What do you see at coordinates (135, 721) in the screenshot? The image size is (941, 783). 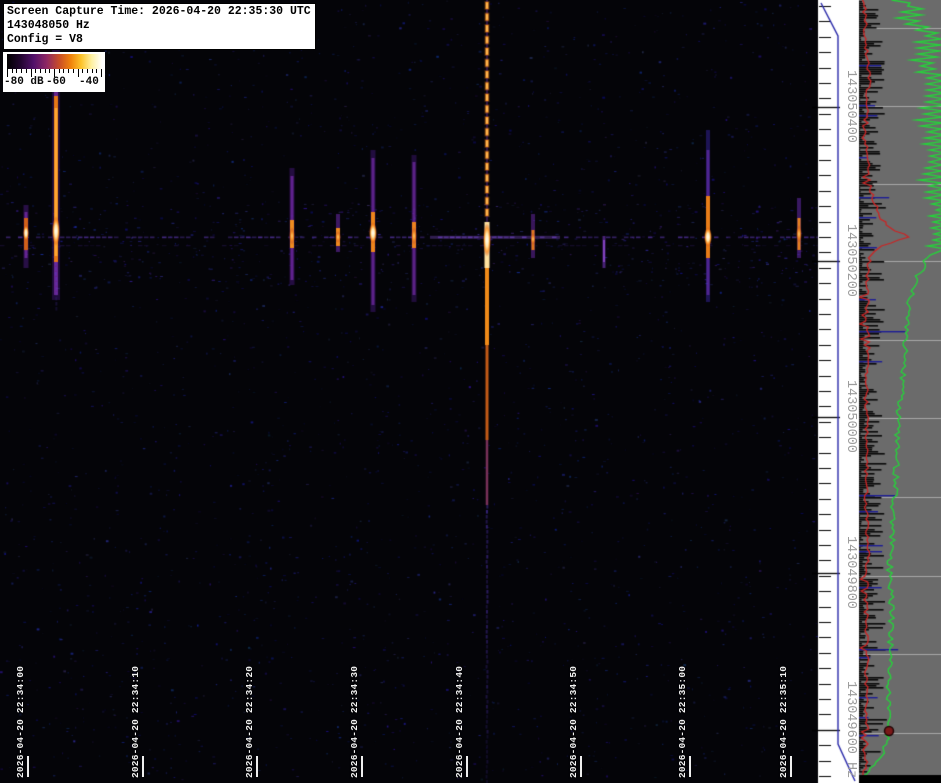 I see `time-label: 2026-04-20 22:34:10` at bounding box center [135, 721].